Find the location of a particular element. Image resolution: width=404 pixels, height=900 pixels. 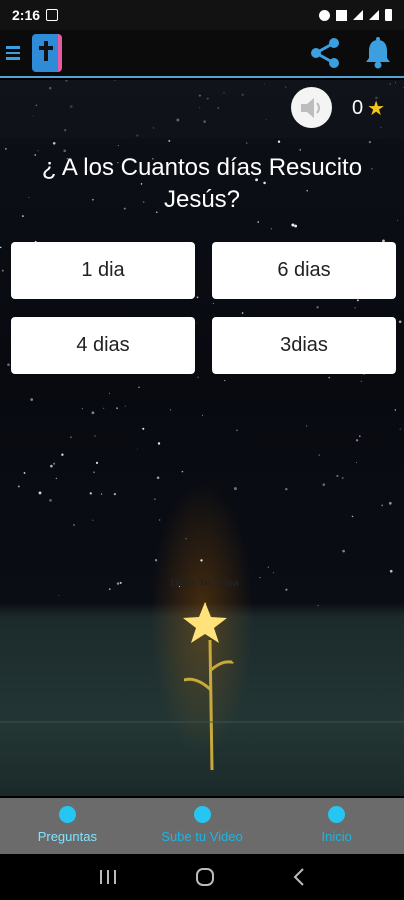

sound-button is located at coordinates (311, 107).